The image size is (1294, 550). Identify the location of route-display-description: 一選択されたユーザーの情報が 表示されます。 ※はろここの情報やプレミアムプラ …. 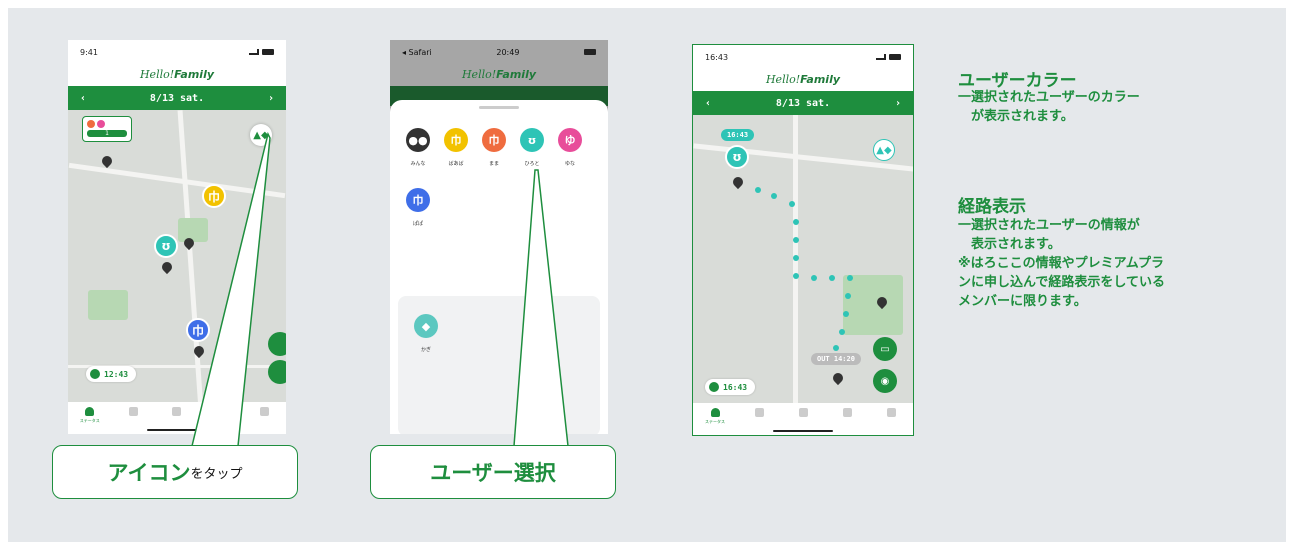
(1061, 263).